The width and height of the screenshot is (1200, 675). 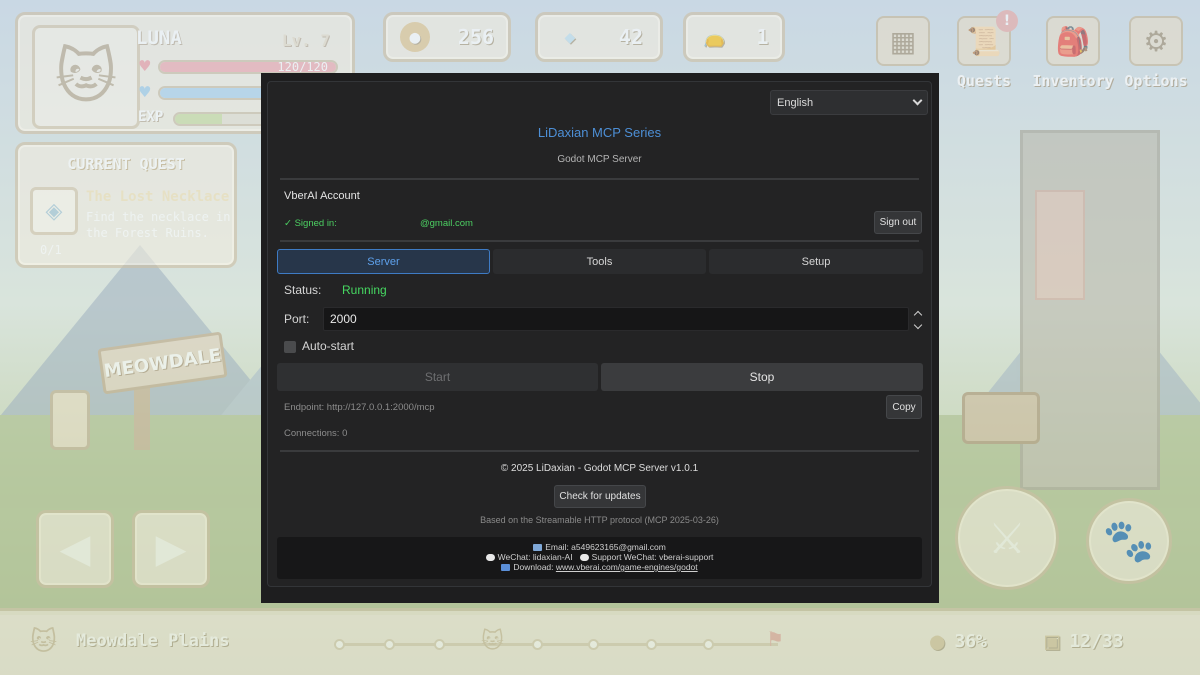 I want to click on player-name: LUNA, so click(x=159, y=38).